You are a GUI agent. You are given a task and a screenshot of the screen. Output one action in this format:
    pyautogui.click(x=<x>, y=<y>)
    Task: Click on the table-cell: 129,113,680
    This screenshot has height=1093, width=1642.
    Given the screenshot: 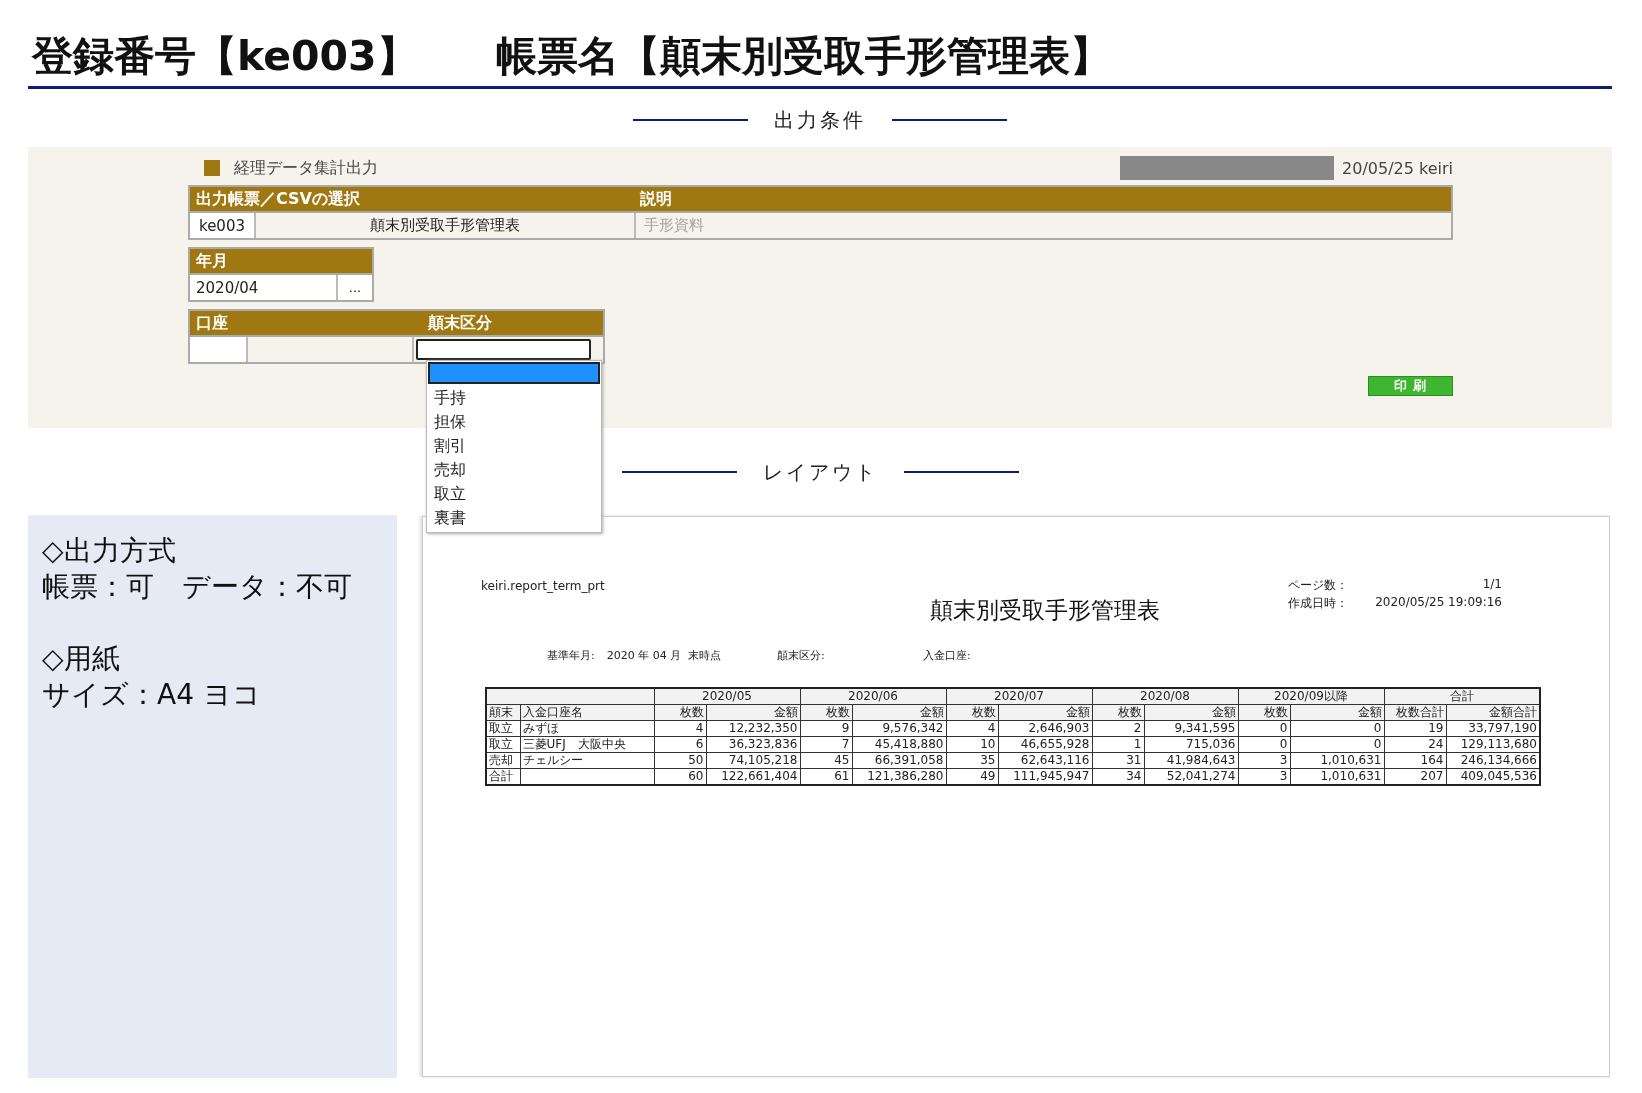 What is the action you would take?
    pyautogui.click(x=1493, y=744)
    